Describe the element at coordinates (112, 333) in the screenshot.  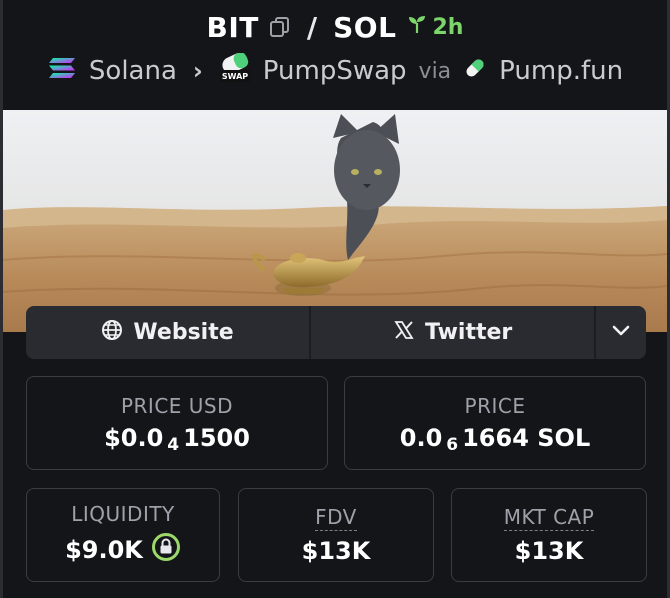
I see `globe-icon` at that location.